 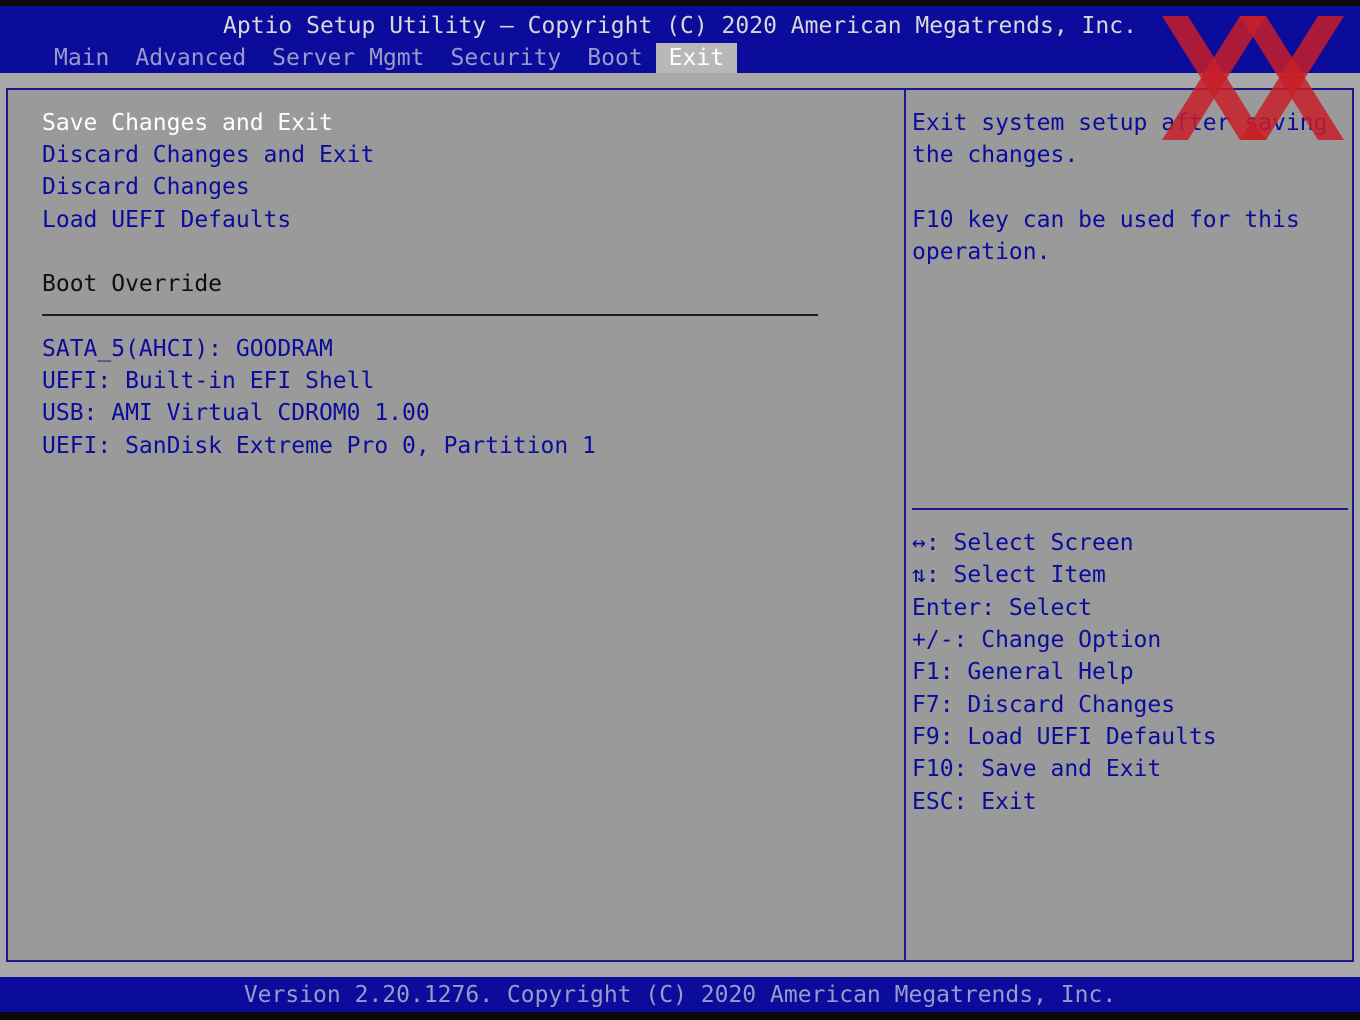 What do you see at coordinates (1002, 608) in the screenshot?
I see `key-help-enter: Enter: Select` at bounding box center [1002, 608].